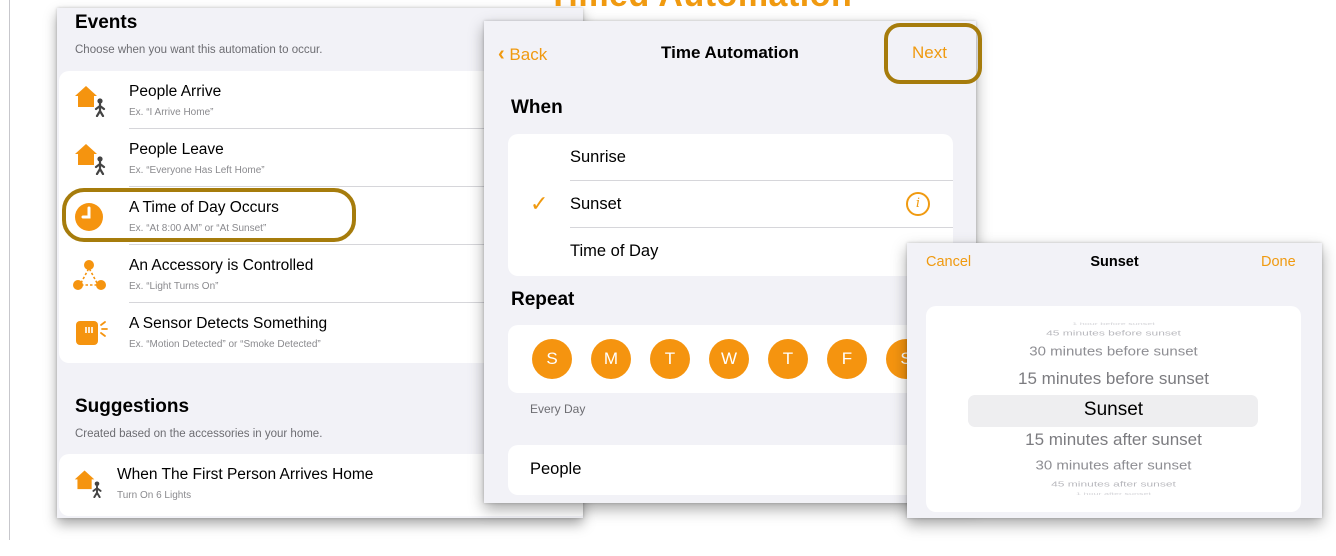 This screenshot has height=556, width=1336. Describe the element at coordinates (543, 299) in the screenshot. I see `repeat-section-title: Repeat` at that location.